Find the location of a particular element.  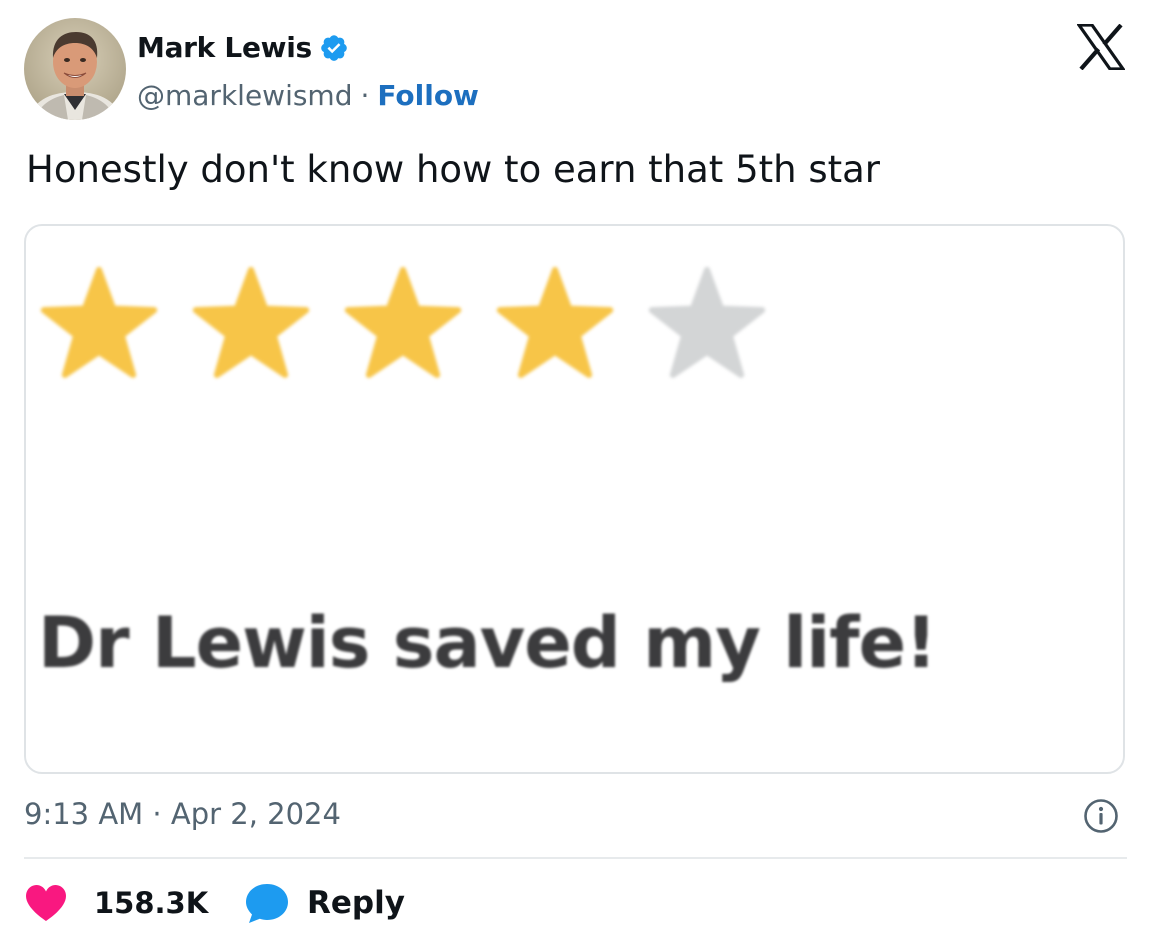

like-button: 158.3K is located at coordinates (116, 903).